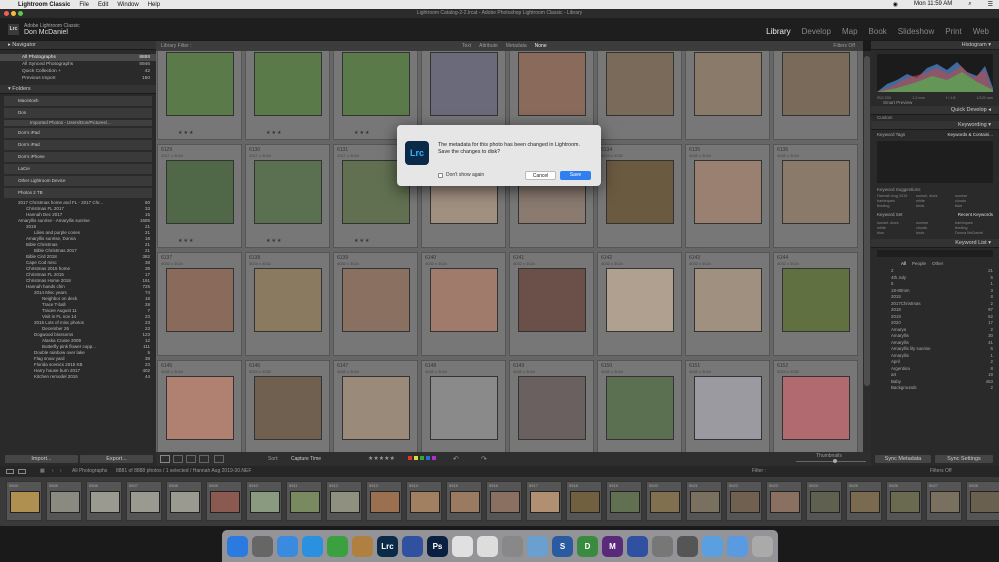 The image size is (999, 562). I want to click on grid-cell: 6137 4032 x 3024, so click(199, 304).